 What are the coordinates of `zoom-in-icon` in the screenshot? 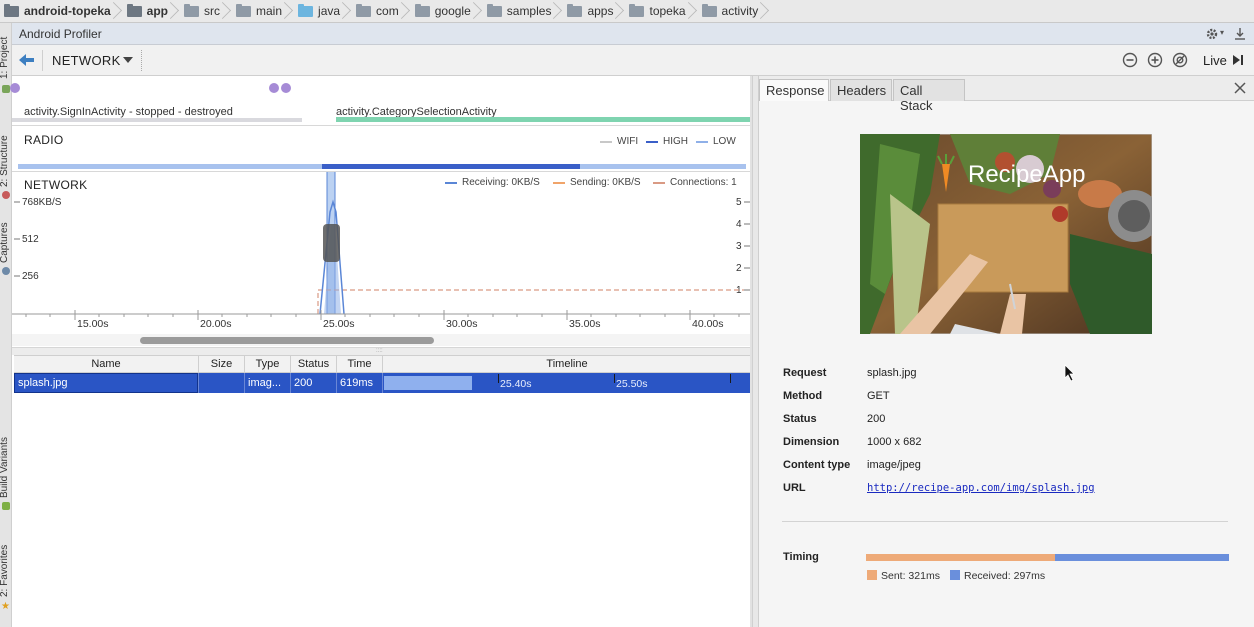 It's located at (1155, 60).